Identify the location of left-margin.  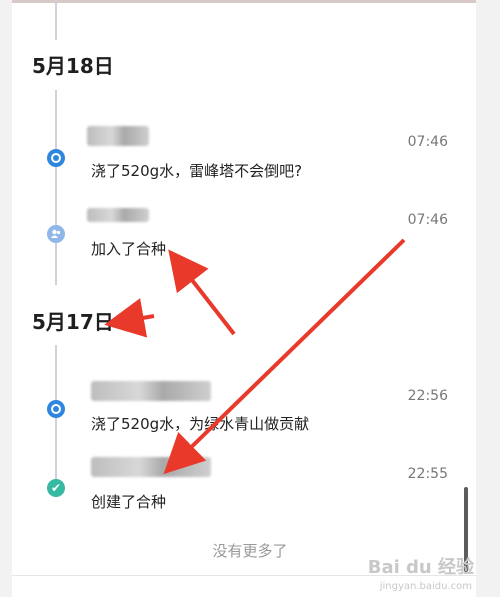
(6, 298).